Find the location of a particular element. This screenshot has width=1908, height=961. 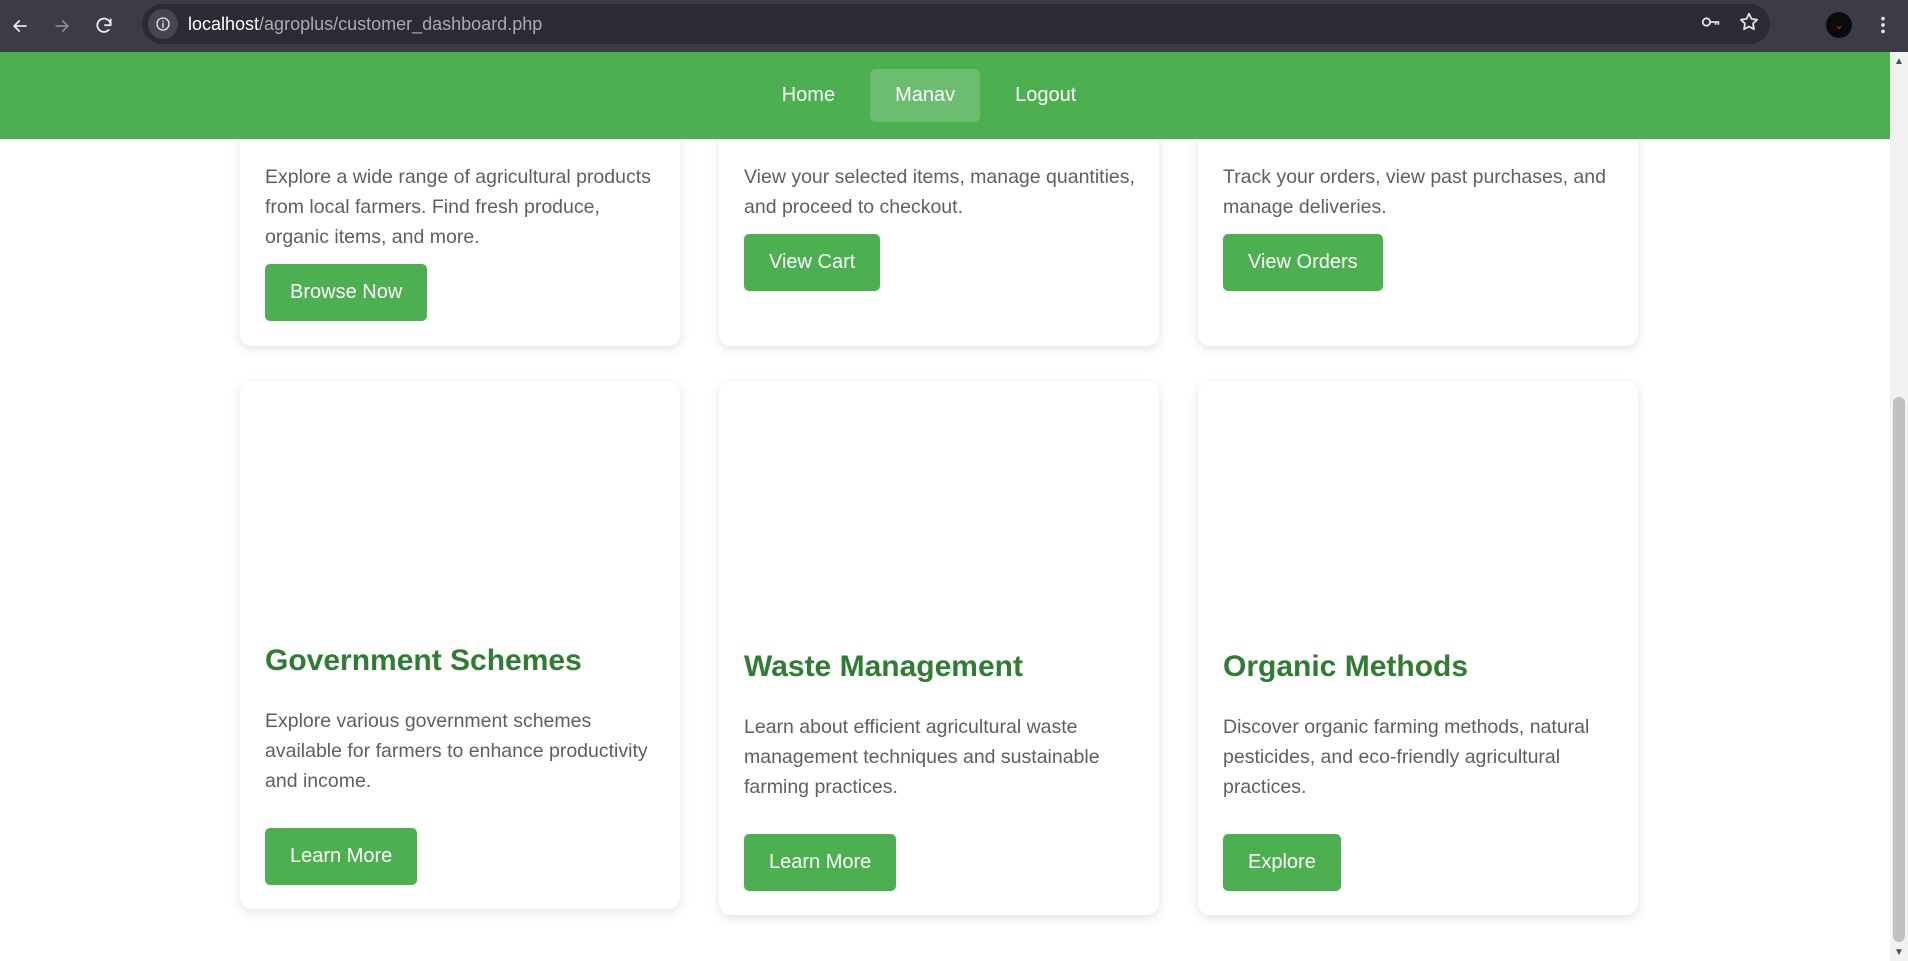

top-navbar: Home Manav Logout is located at coordinates (945, 95).